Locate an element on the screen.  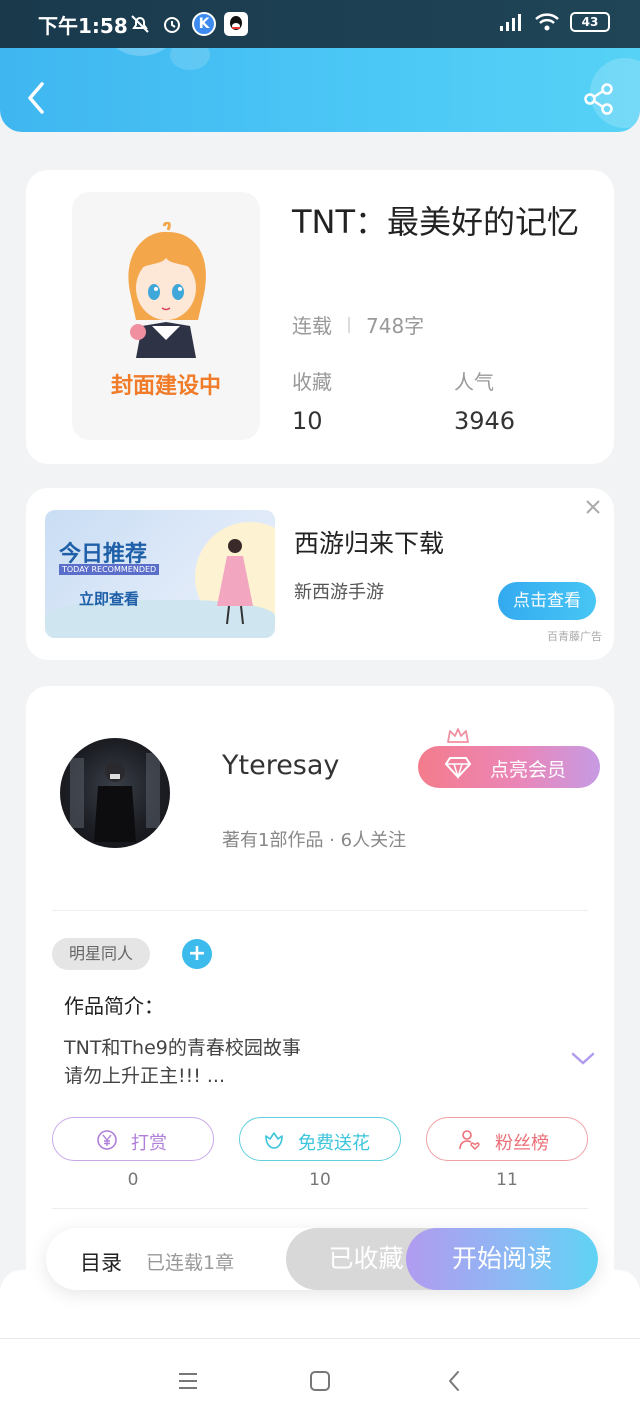
yen-coin-icon is located at coordinates (107, 1140).